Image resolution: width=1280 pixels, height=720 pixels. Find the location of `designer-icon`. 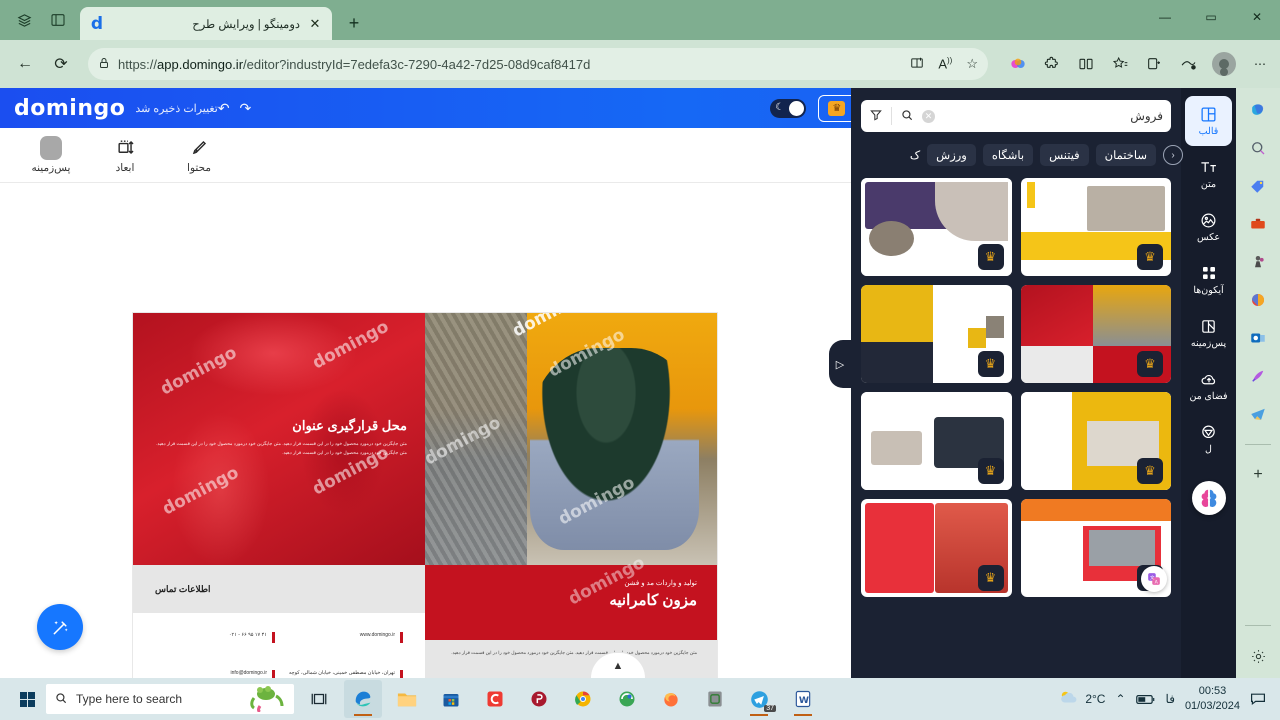

designer-icon is located at coordinates (1258, 376).